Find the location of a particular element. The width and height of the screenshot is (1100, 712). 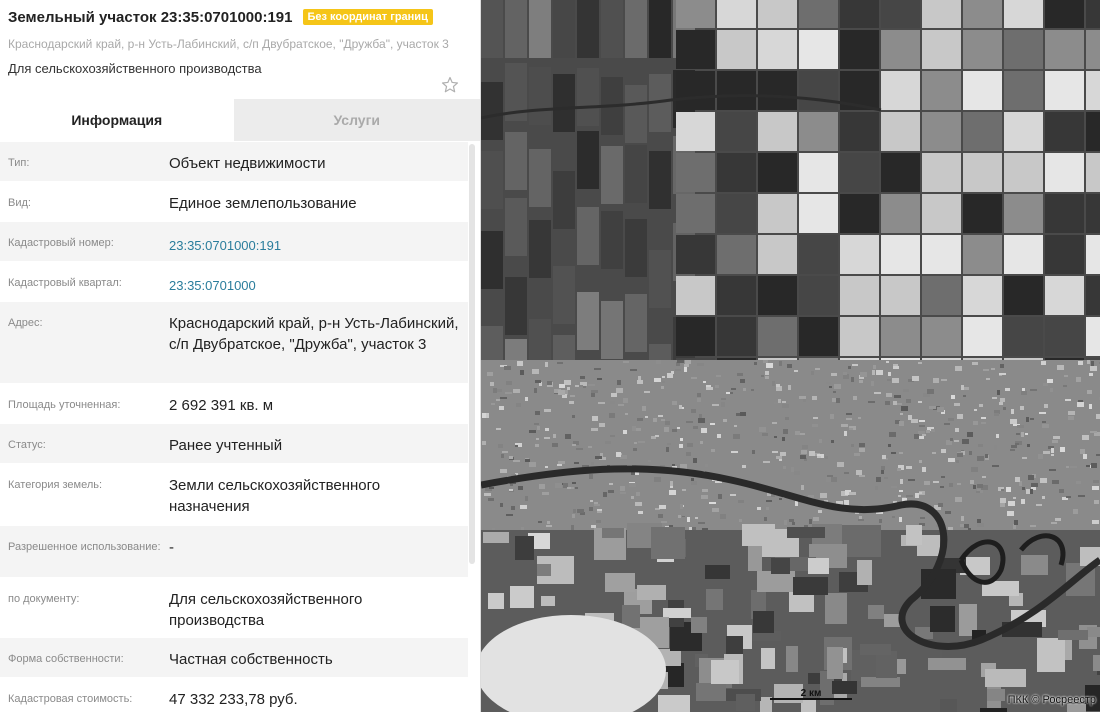

property-link: 23:35:0701000 is located at coordinates (318, 281).